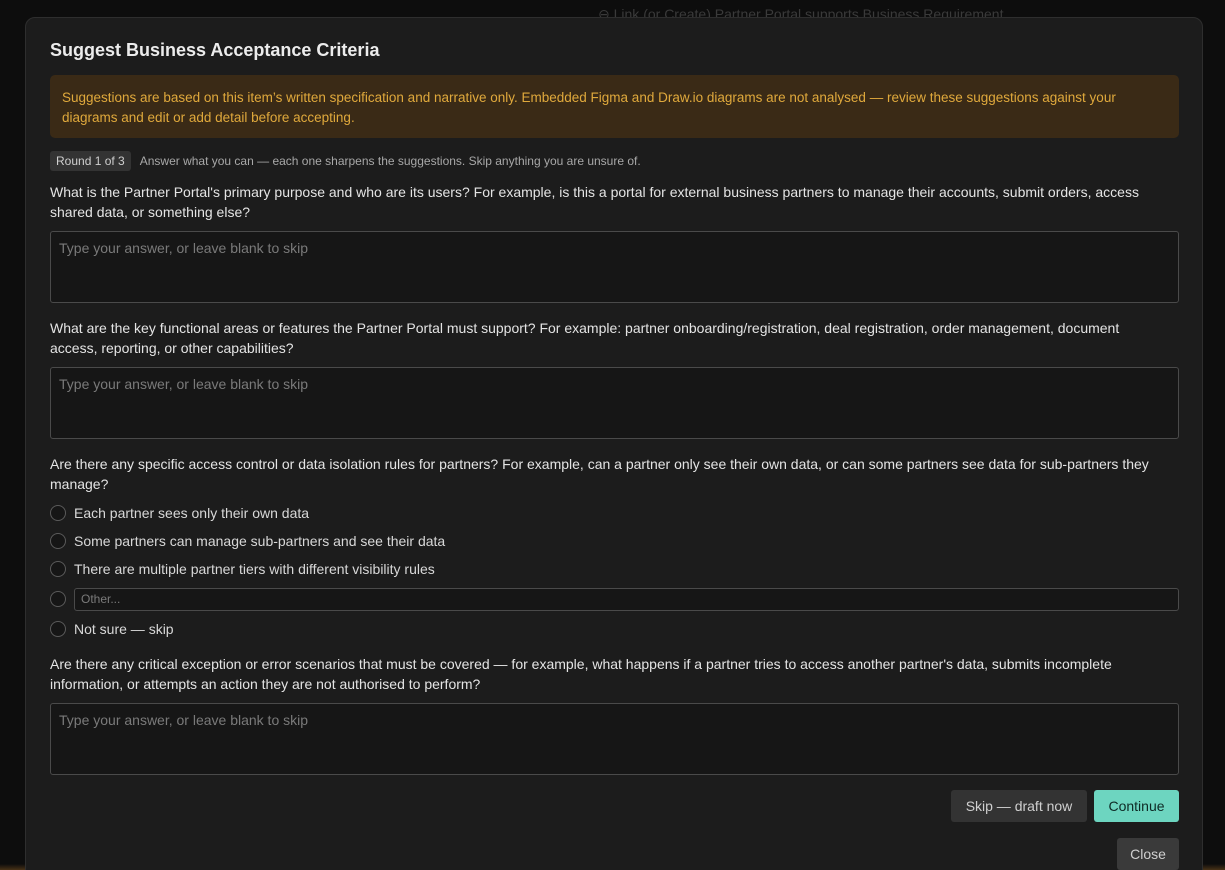  I want to click on option-own-data: Each partner sees only their own data, so click(179, 513).